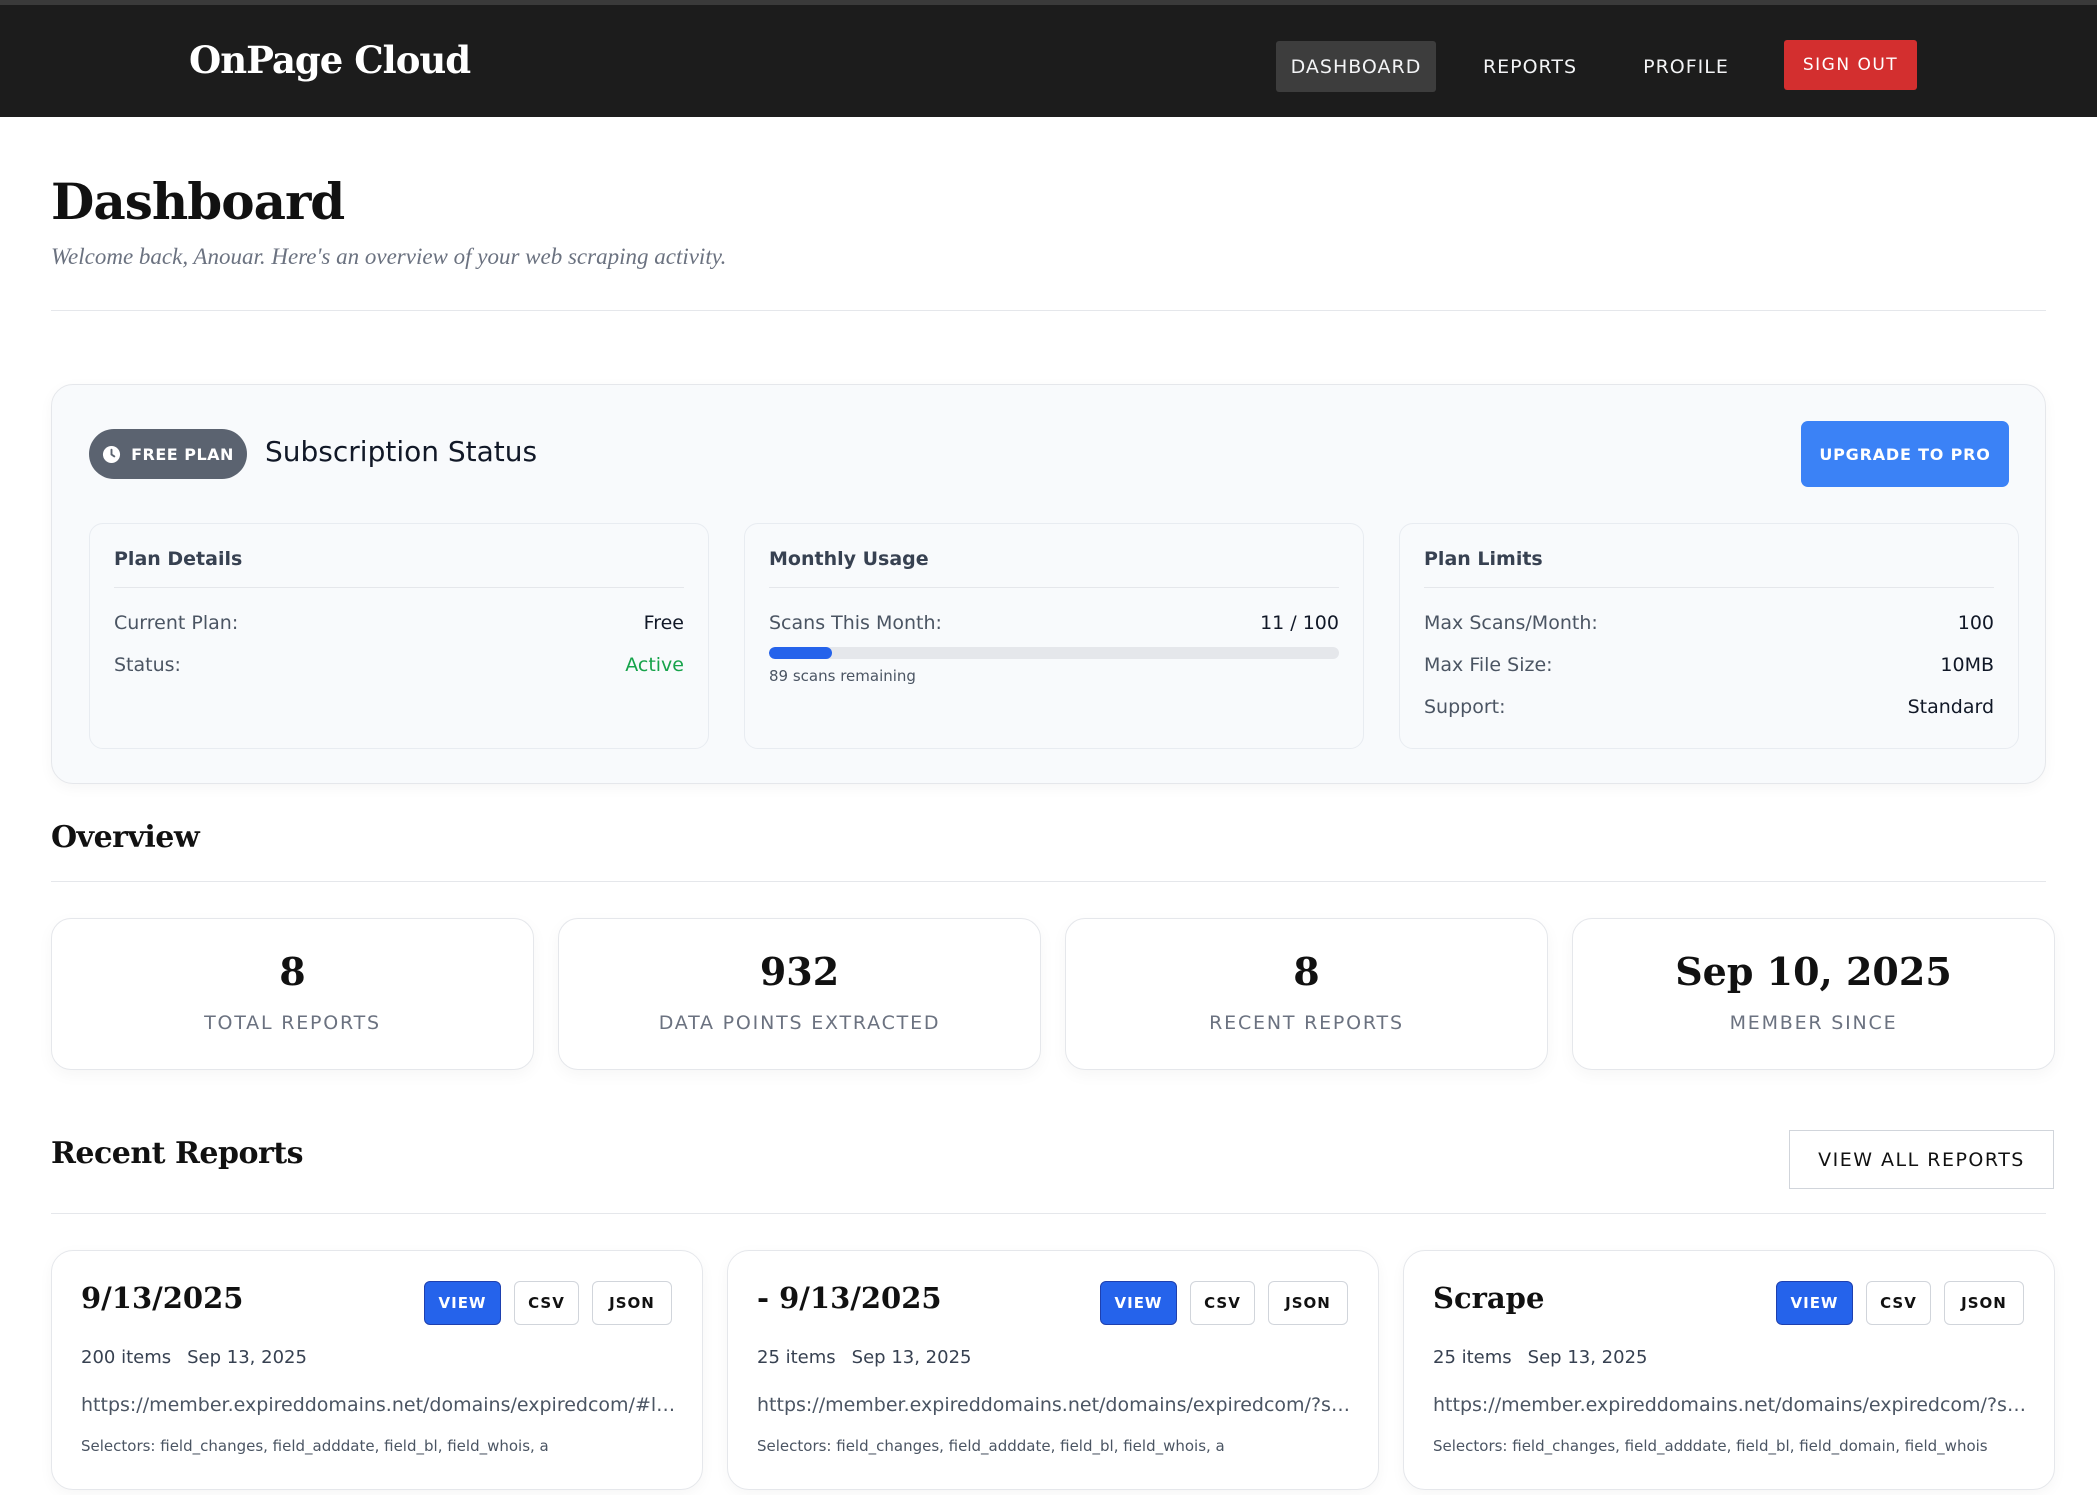  What do you see at coordinates (1299, 623) in the screenshot?
I see `scans-value: 11 / 100` at bounding box center [1299, 623].